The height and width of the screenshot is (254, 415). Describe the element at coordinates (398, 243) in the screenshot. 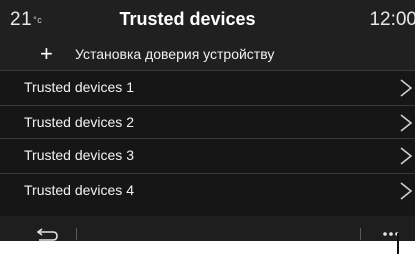

I see `callout-line` at that location.